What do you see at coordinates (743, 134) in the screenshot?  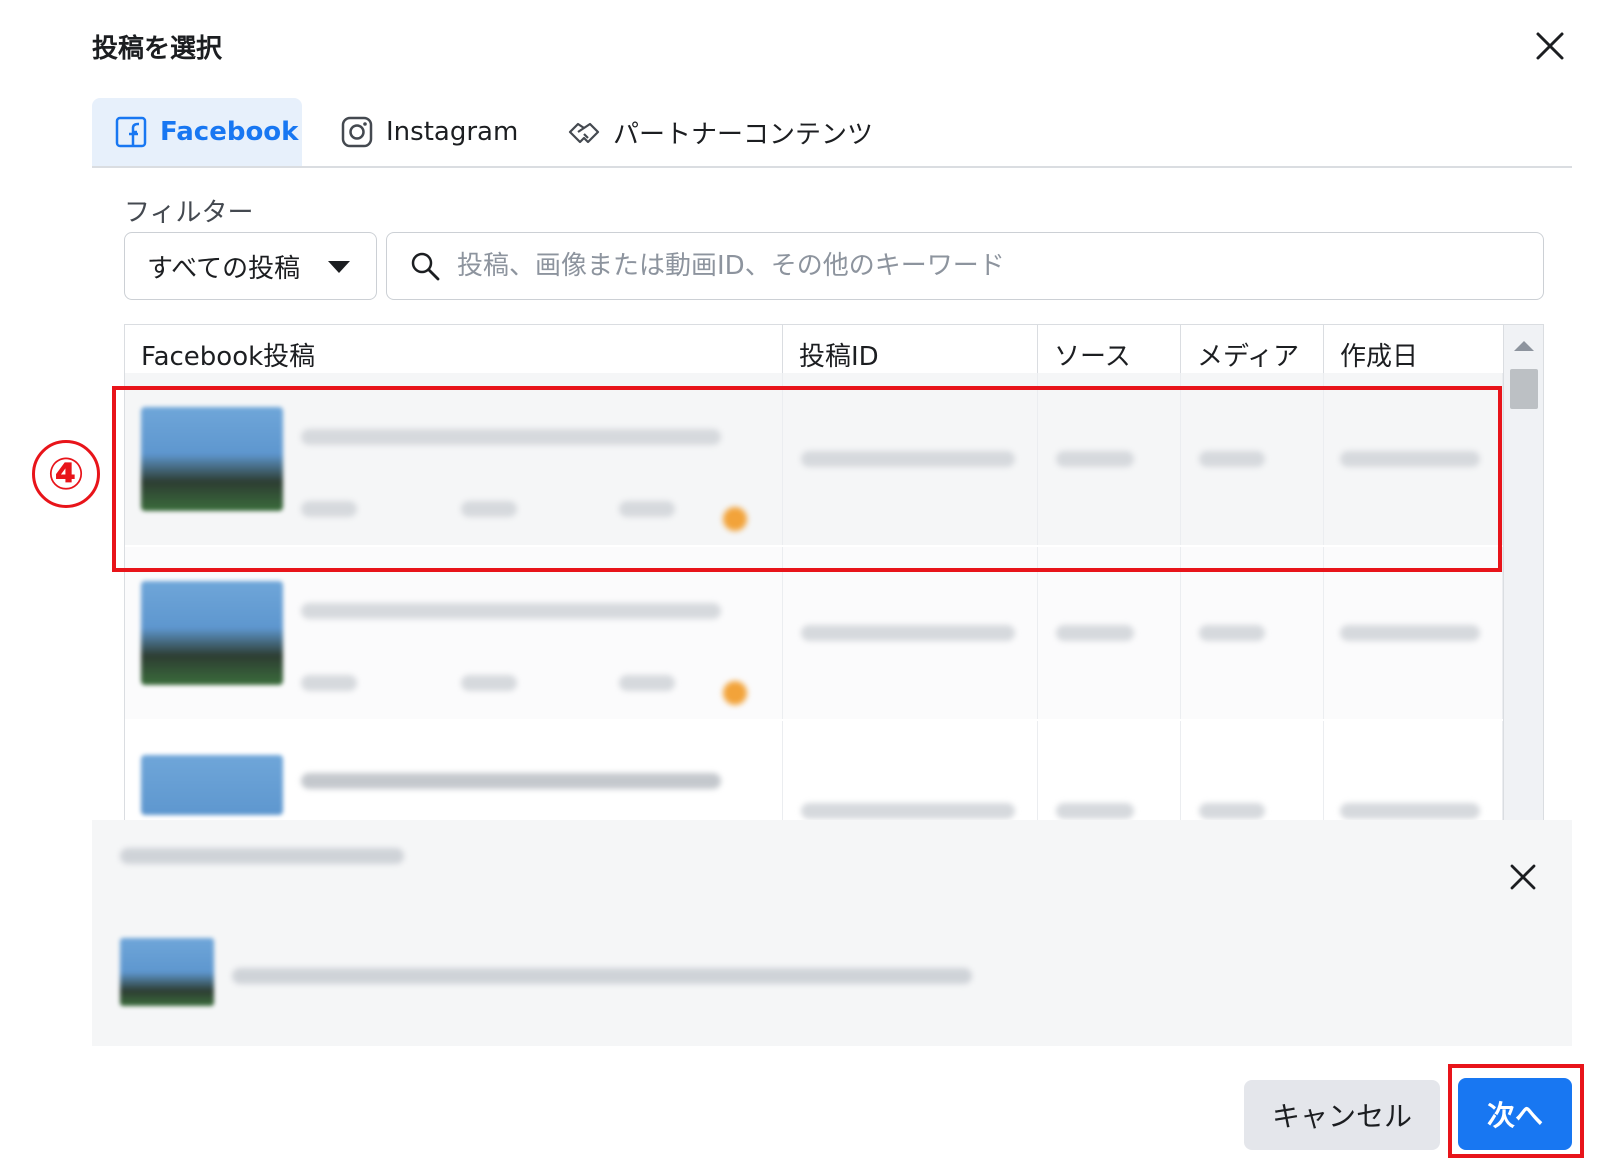 I see `tab-label: パートナーコンテンツ` at bounding box center [743, 134].